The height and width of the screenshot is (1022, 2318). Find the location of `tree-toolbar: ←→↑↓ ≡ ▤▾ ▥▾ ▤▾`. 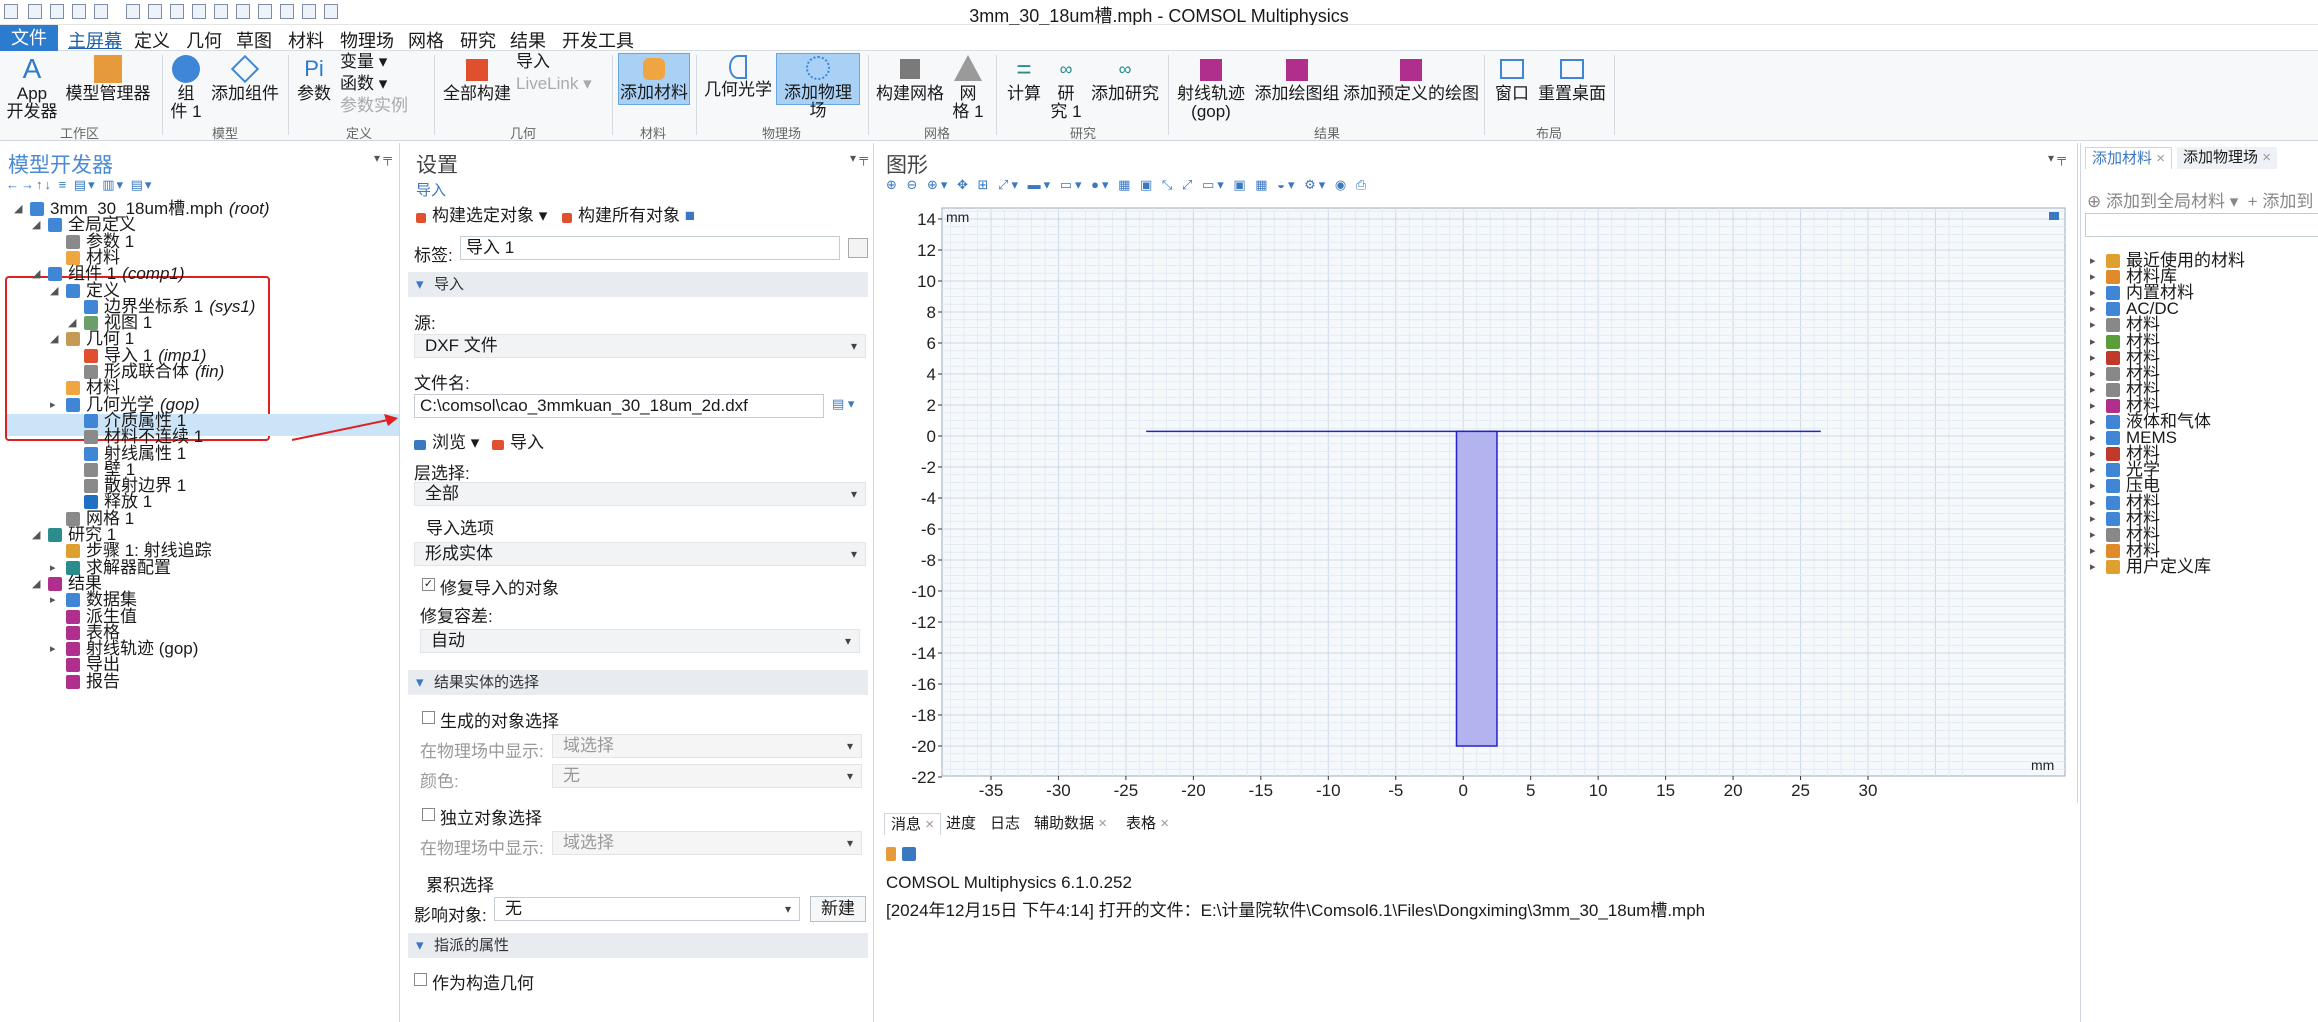

tree-toolbar: ←→↑↓ ≡ ▤▾ ▥▾ ▤▾ is located at coordinates (79, 185).